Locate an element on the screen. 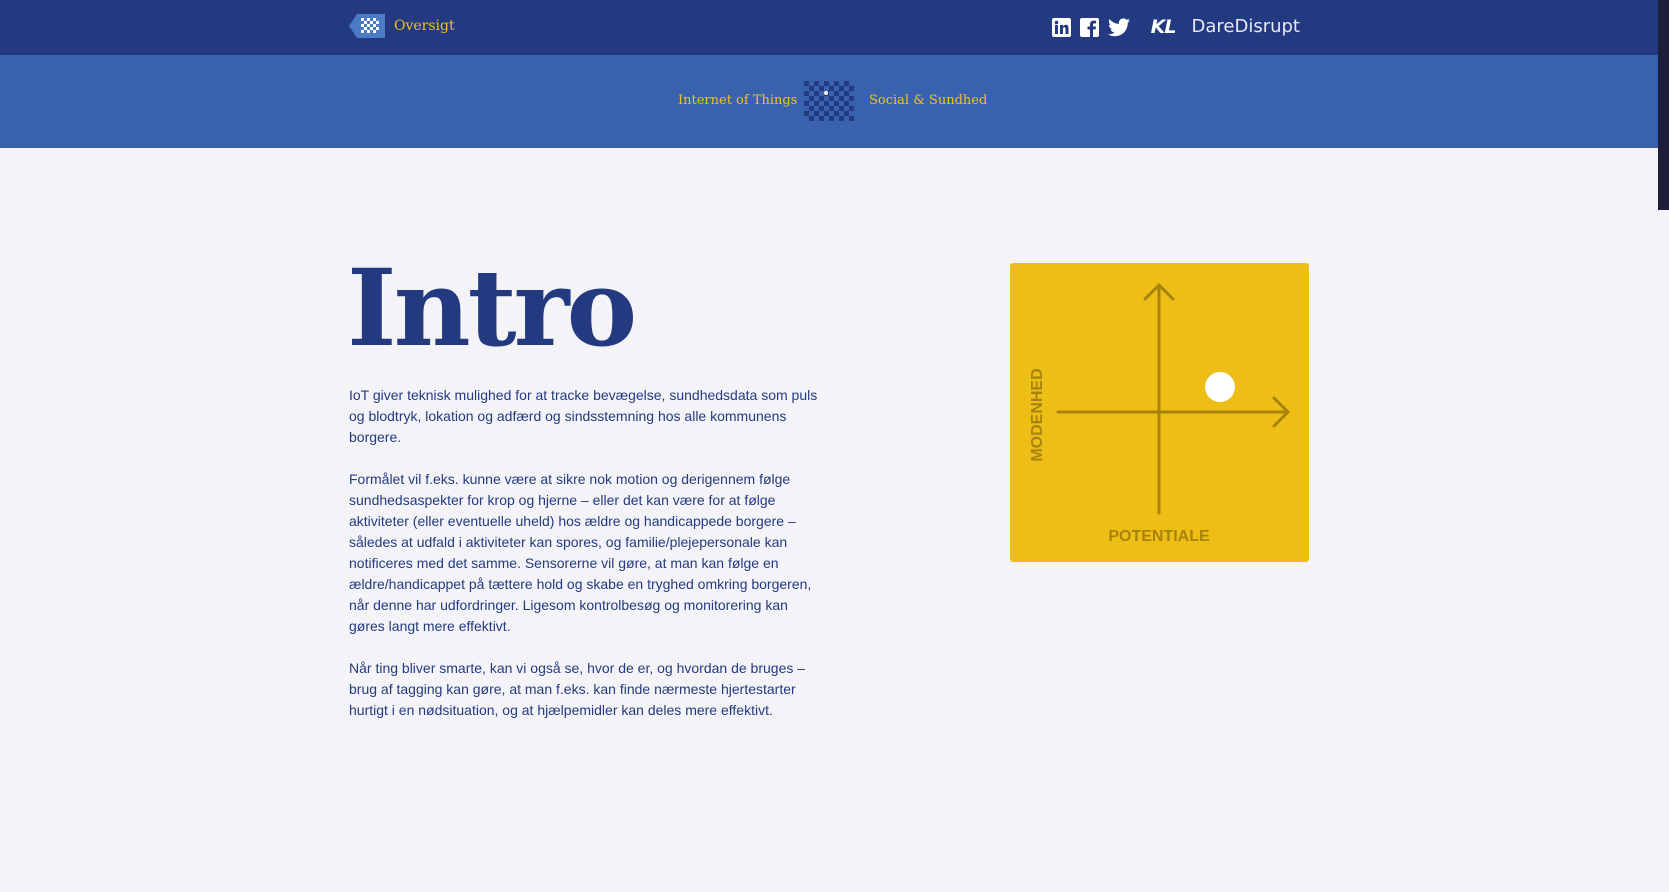 The height and width of the screenshot is (892, 1669). position-marker is located at coordinates (1220, 387).